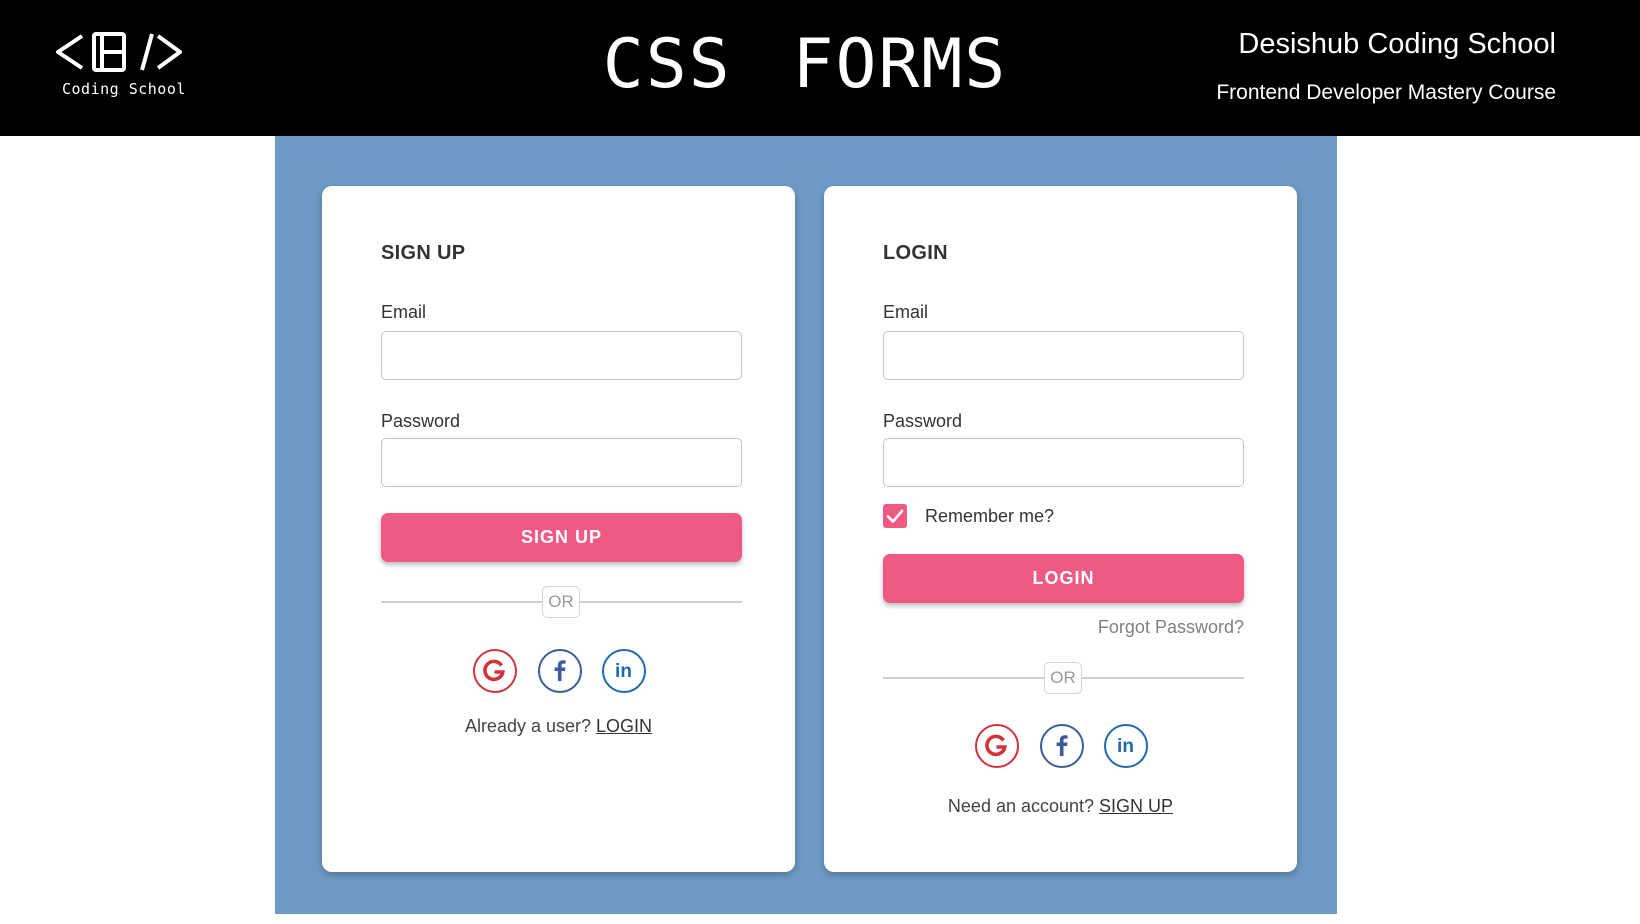 Image resolution: width=1640 pixels, height=924 pixels. I want to click on remember-me-row: Remember me?, so click(968, 516).